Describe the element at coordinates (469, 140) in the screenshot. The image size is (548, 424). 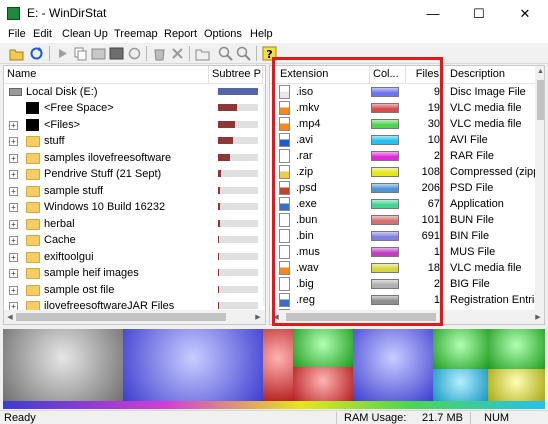
I see `extension-description: AVI File` at that location.